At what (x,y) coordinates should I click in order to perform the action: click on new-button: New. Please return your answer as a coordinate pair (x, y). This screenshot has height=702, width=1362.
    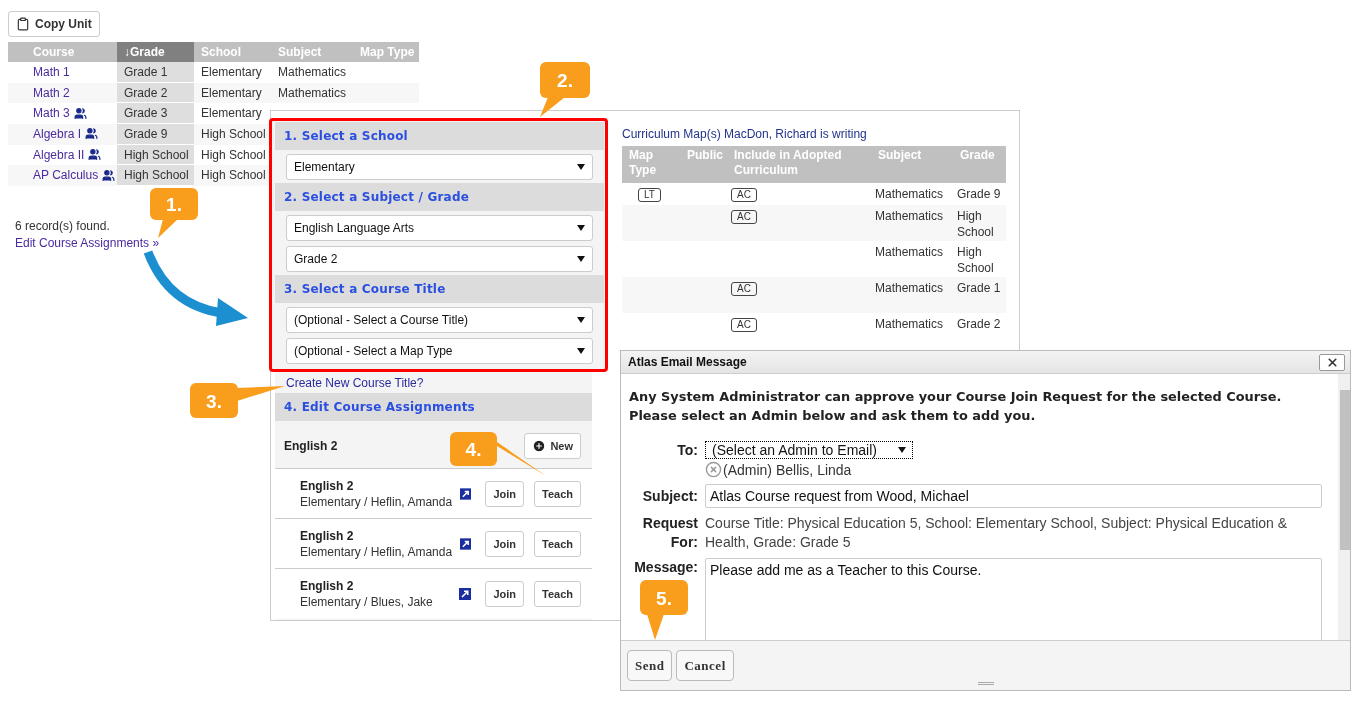
    Looking at the image, I should click on (552, 446).